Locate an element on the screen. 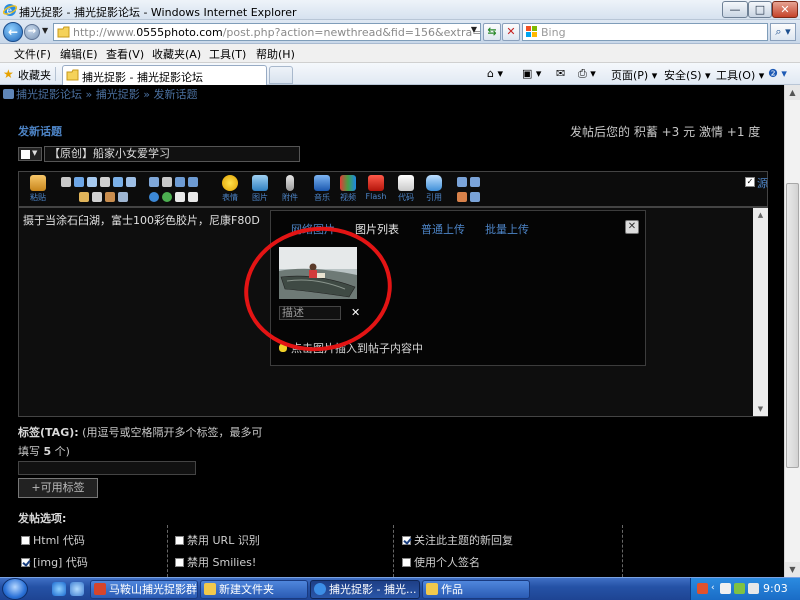 The image size is (800, 600). antivirus-icon is located at coordinates (739, 588).